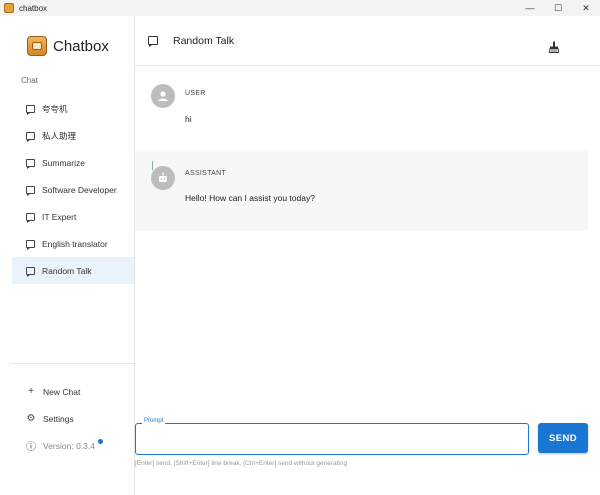 The image size is (600, 495). I want to click on version-item: ⓘ Version: 0.3.4, so click(73, 445).